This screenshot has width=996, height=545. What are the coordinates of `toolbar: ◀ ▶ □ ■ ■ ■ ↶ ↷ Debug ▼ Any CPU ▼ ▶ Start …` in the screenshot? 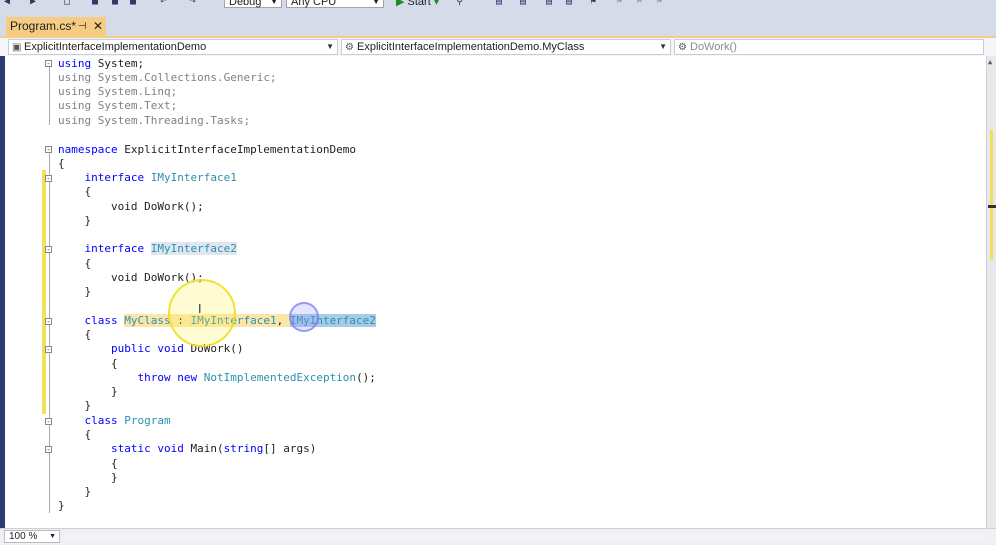 It's located at (498, 6).